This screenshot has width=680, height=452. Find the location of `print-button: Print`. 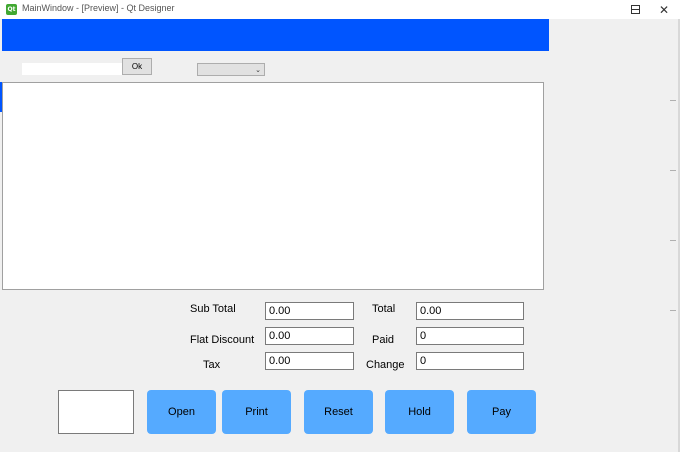

print-button: Print is located at coordinates (256, 412).